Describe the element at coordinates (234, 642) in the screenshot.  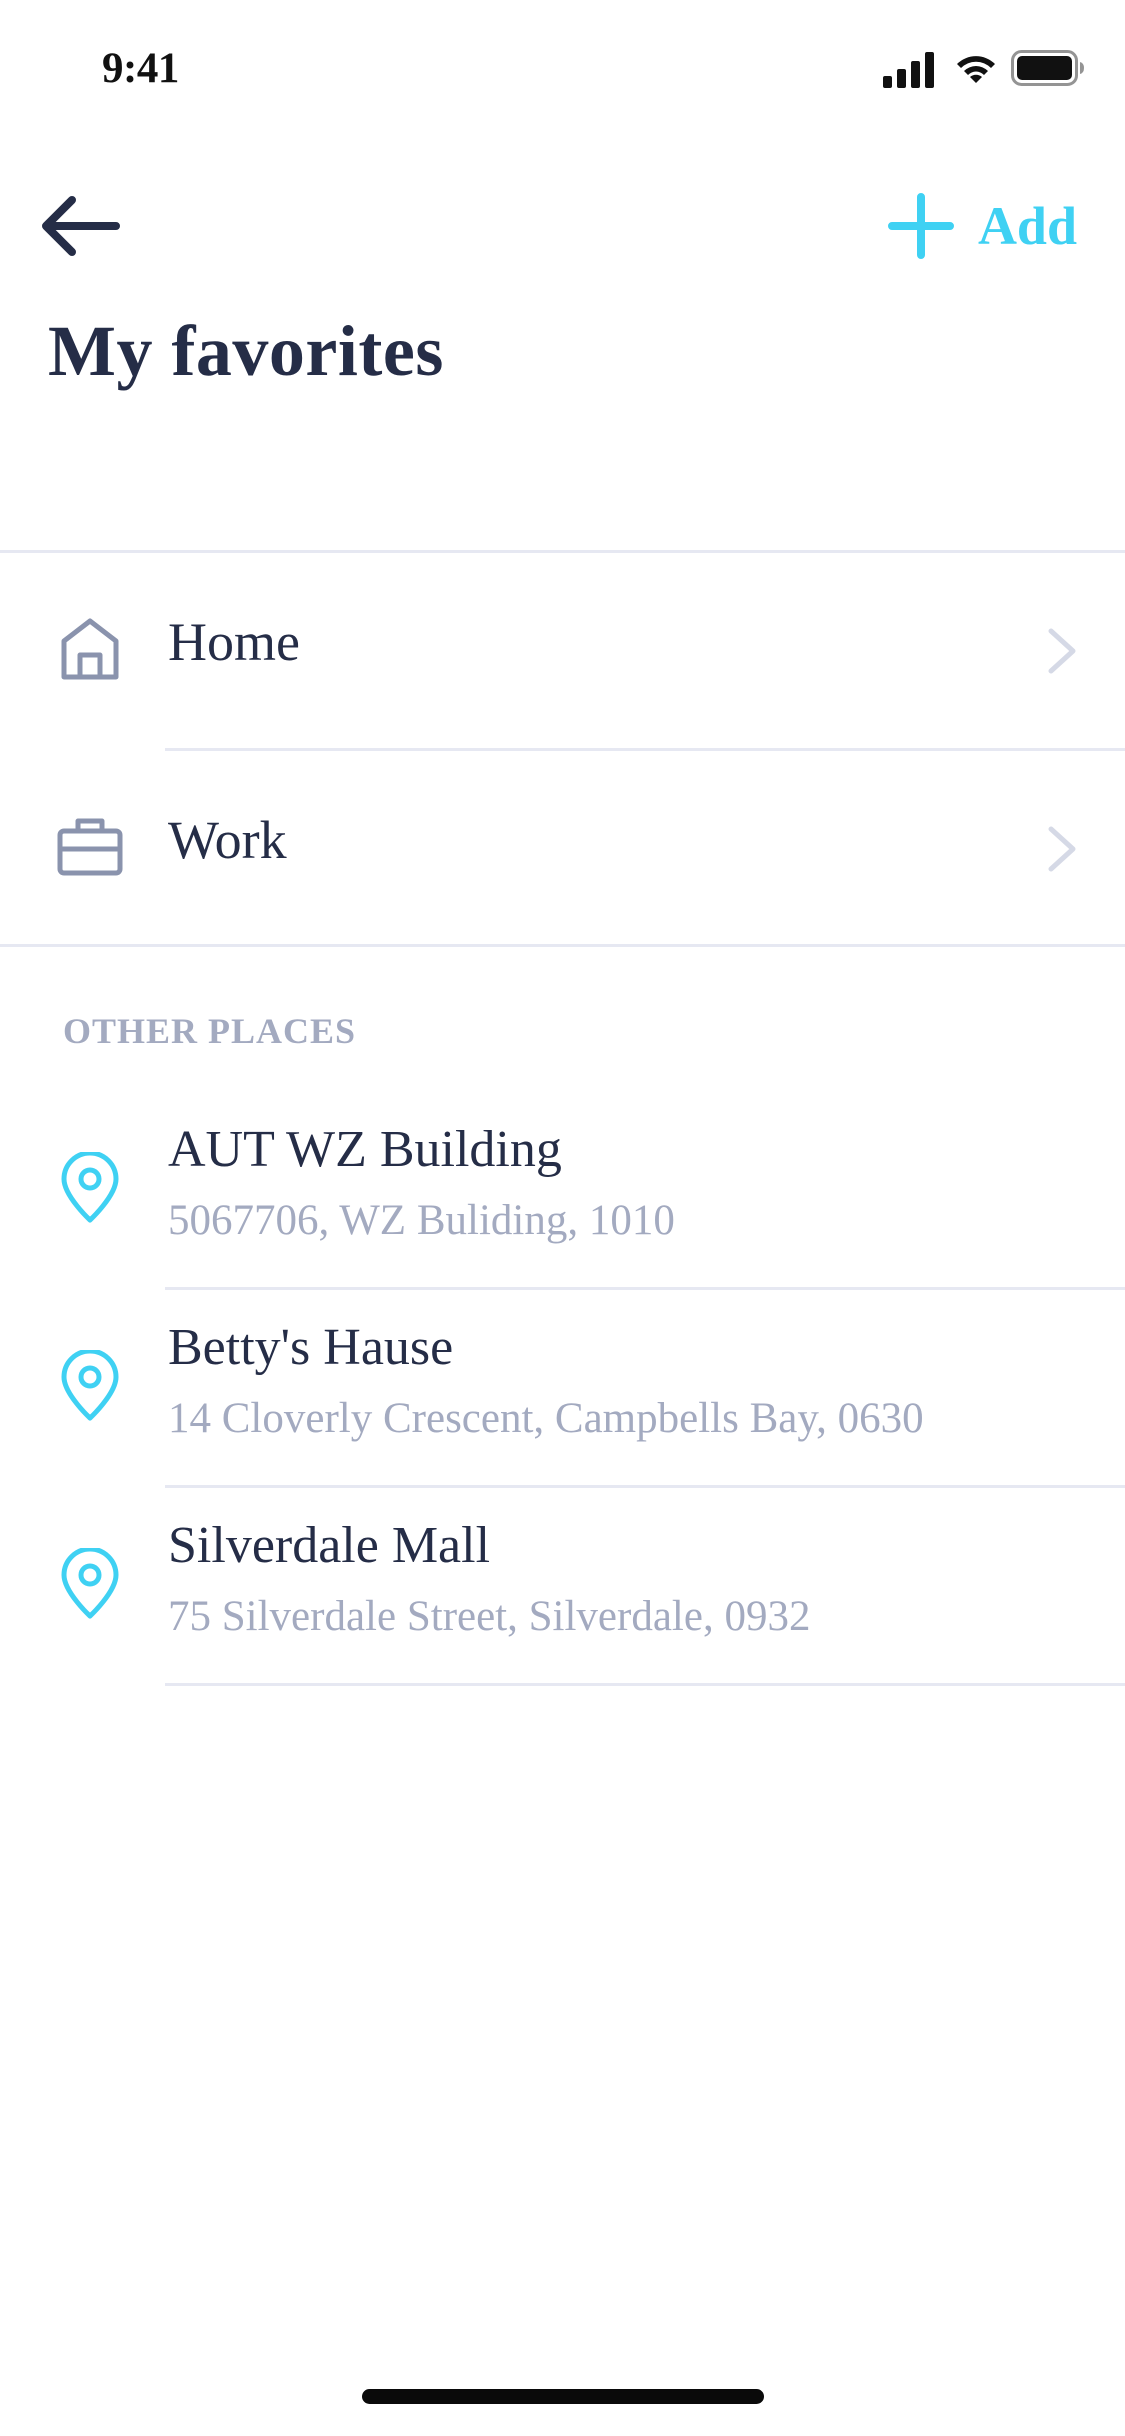
I see `favorite-label: Home` at that location.